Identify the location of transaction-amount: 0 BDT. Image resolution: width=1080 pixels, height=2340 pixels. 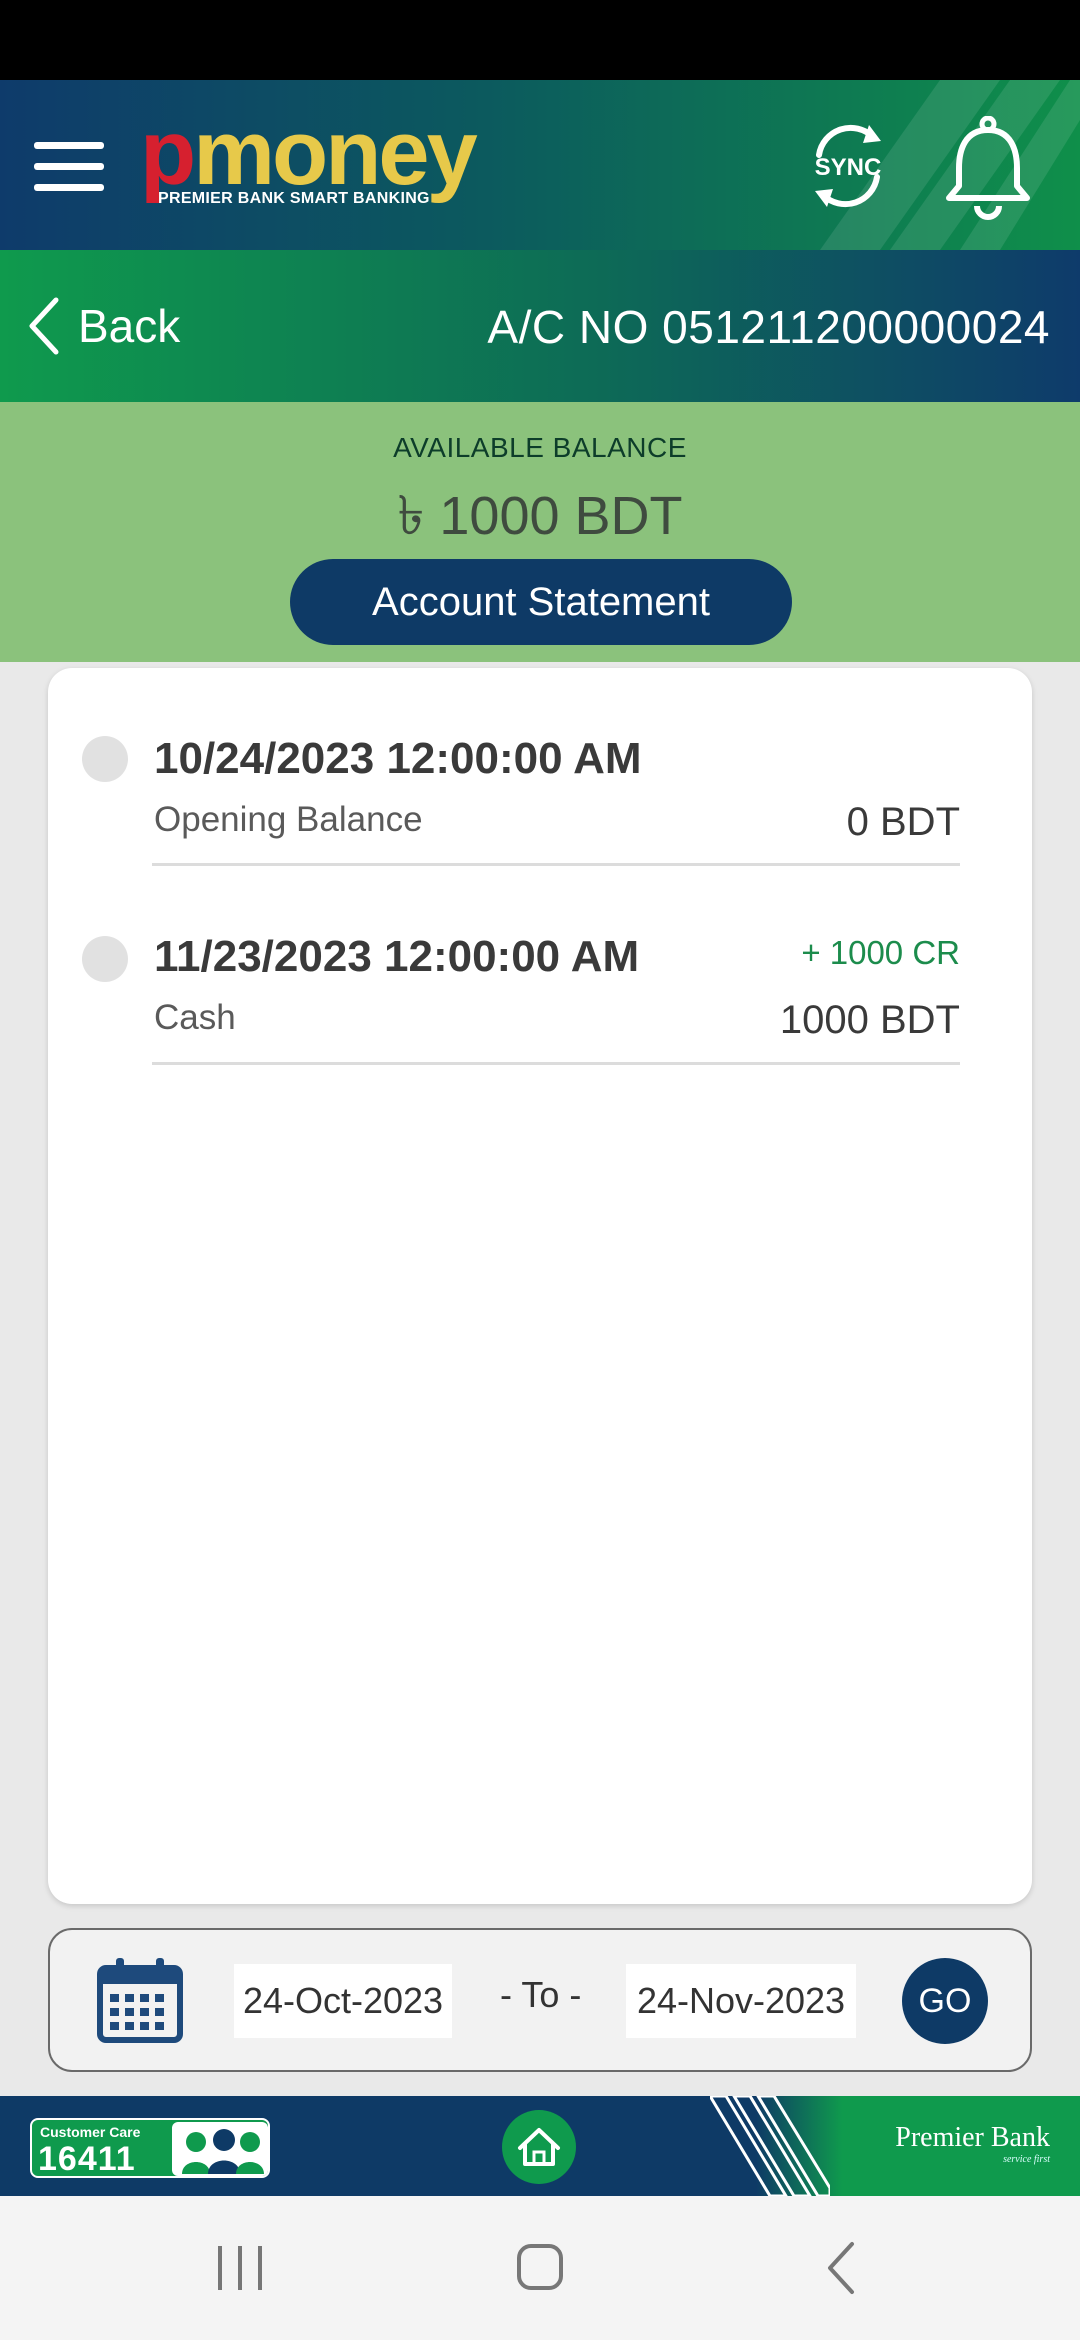
(903, 822).